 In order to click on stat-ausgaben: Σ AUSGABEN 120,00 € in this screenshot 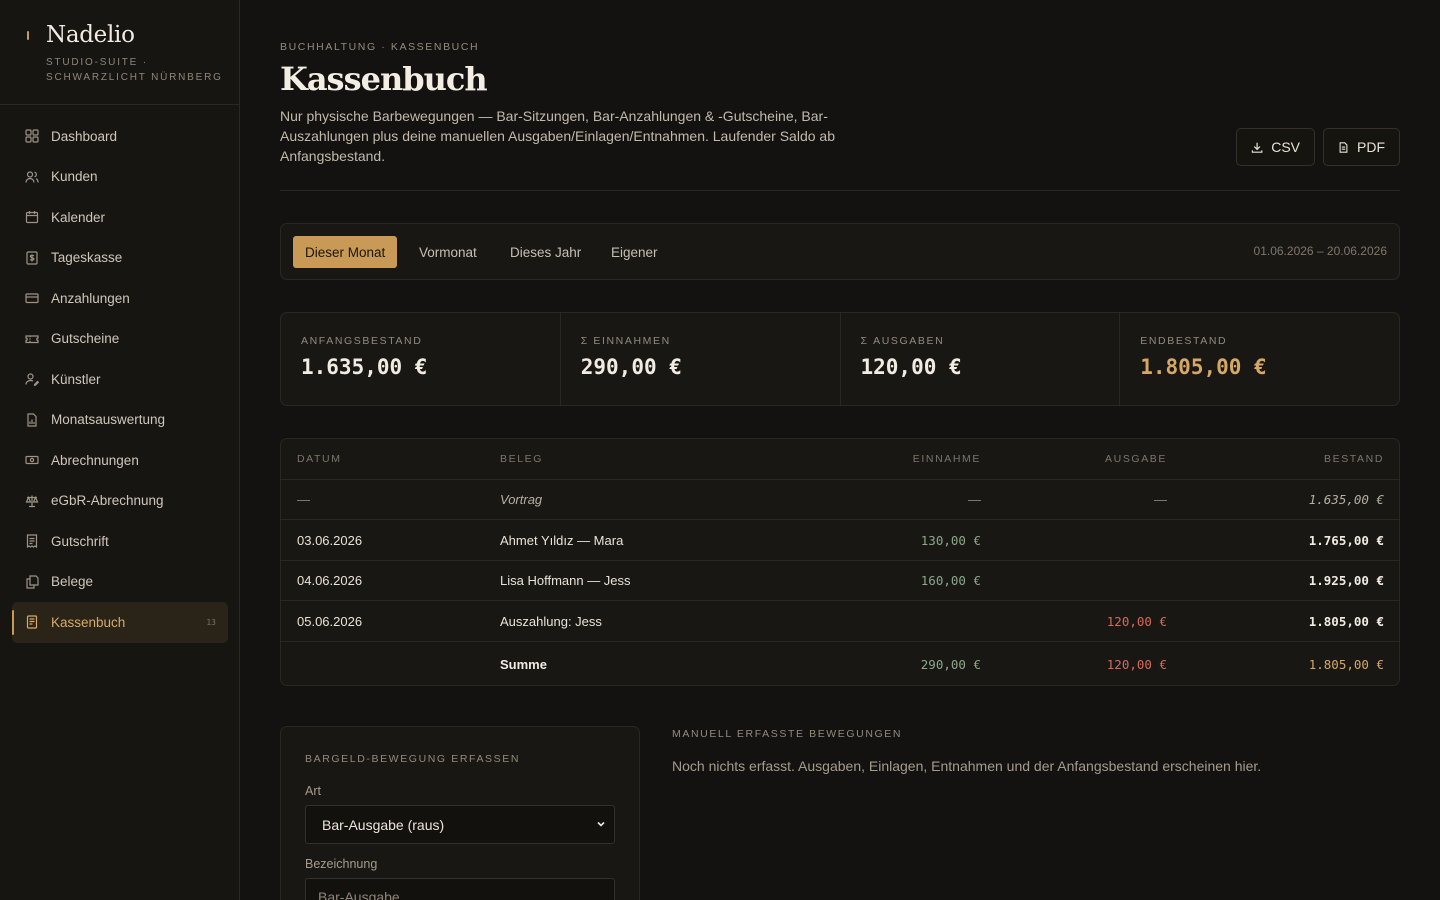, I will do `click(981, 359)`.